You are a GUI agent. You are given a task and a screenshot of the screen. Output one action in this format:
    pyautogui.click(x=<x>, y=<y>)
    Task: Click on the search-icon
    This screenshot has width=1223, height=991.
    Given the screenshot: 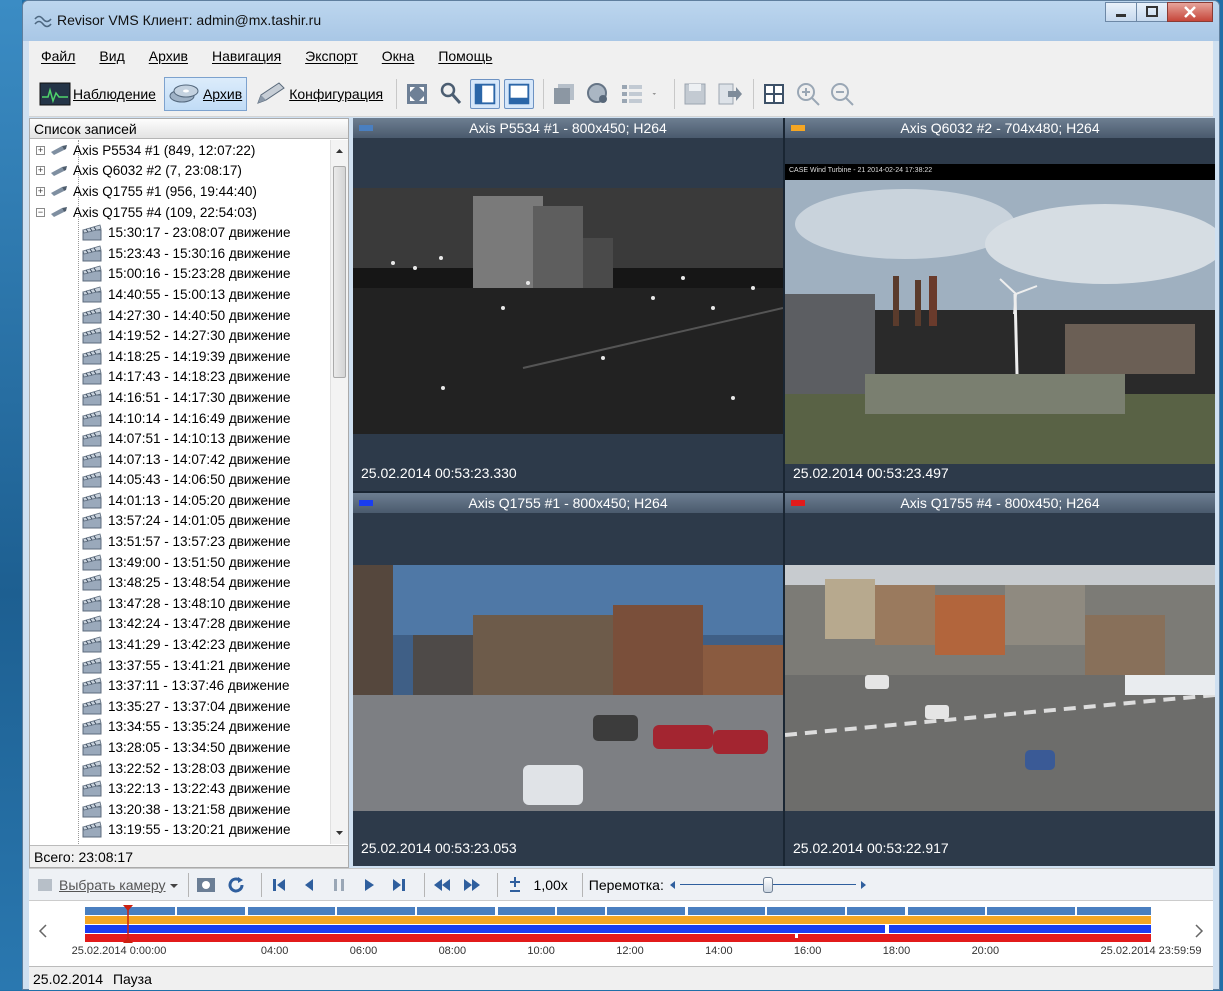 What is the action you would take?
    pyautogui.click(x=451, y=94)
    